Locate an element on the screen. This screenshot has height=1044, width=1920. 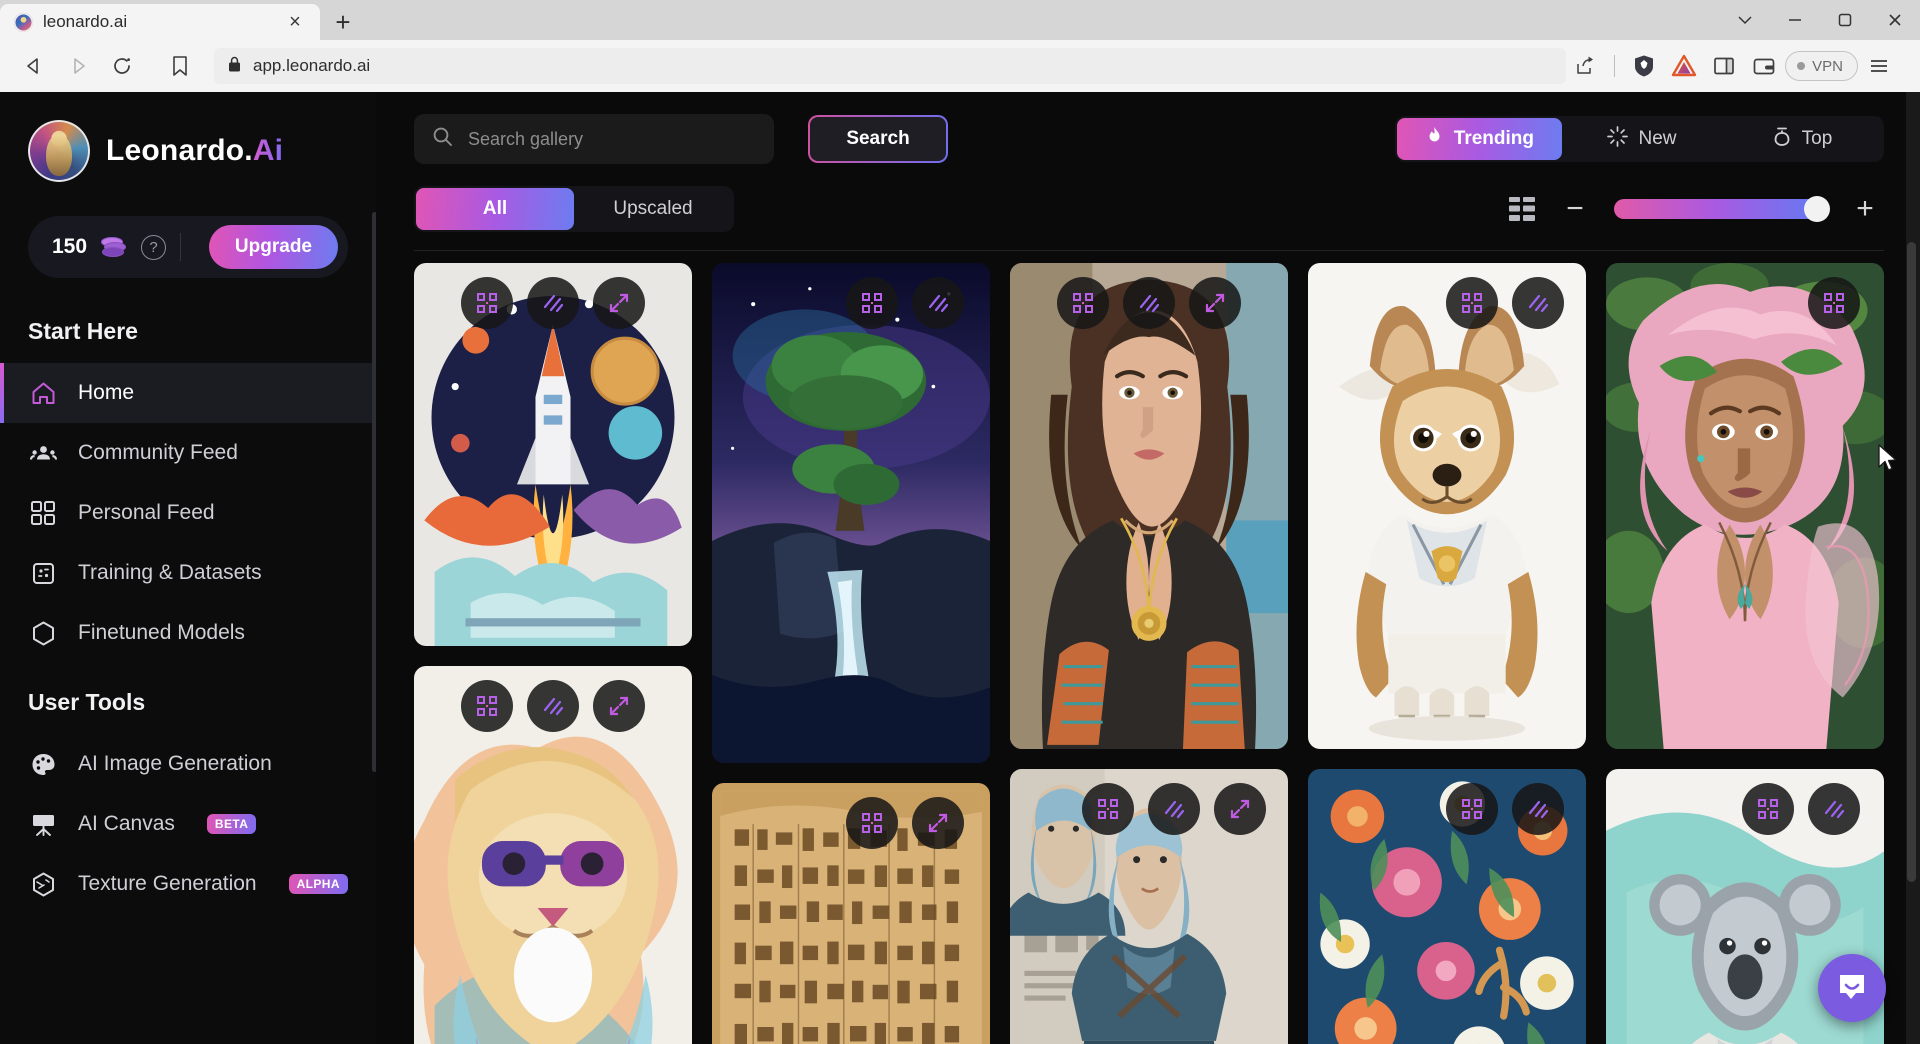
sidebar-item-training-datasets: Training & Datasets is located at coordinates (188, 573).